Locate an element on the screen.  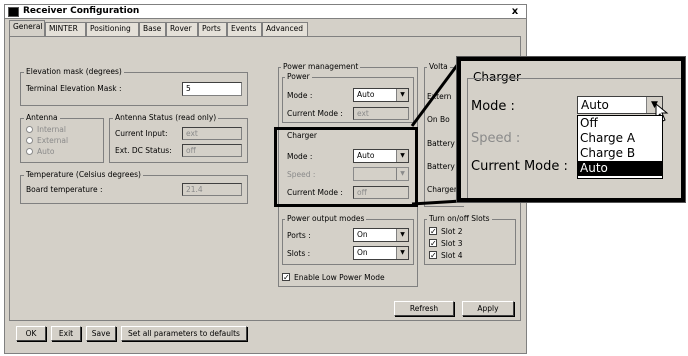
ok-button: OK is located at coordinates (31, 333).